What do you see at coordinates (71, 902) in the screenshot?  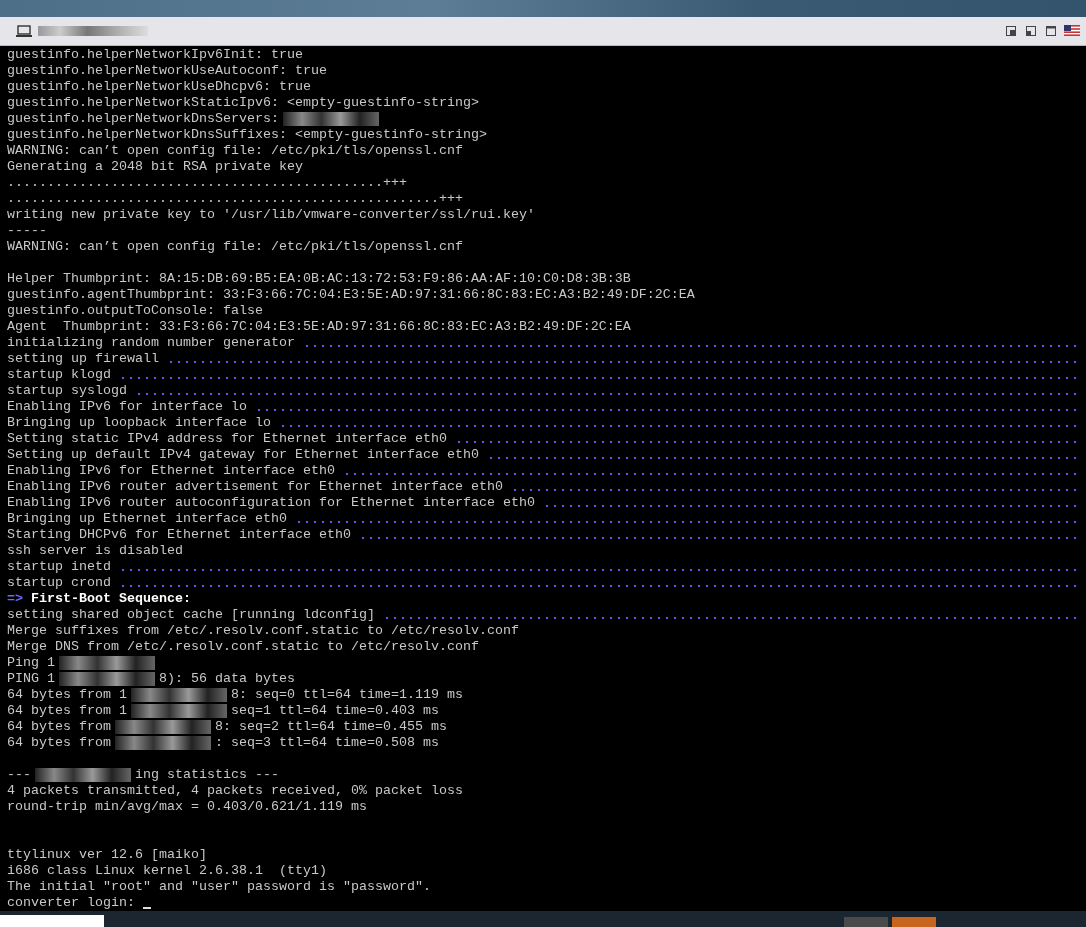 I see `login-prompt: converter login:` at bounding box center [71, 902].